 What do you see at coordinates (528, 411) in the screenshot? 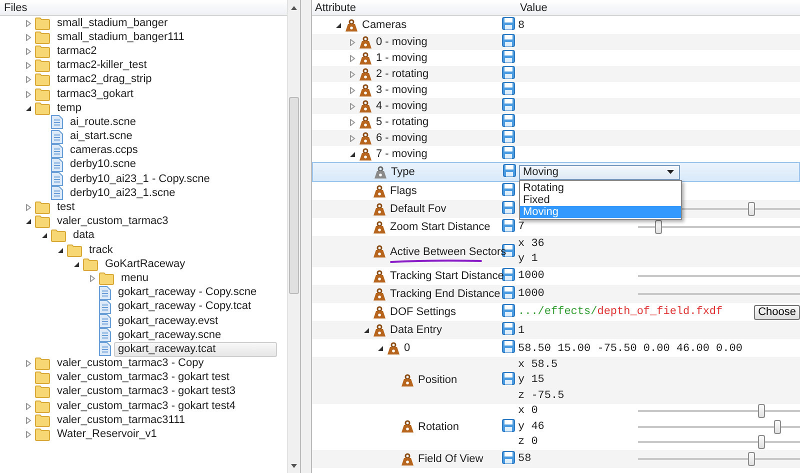
I see `vector-component: x 0` at bounding box center [528, 411].